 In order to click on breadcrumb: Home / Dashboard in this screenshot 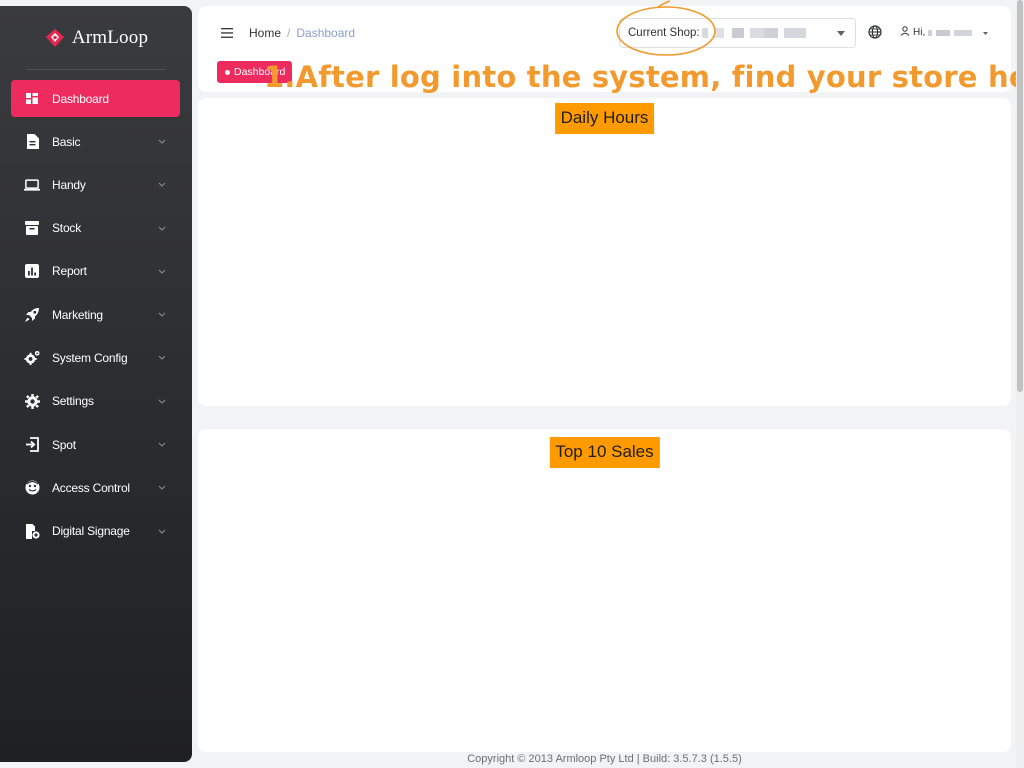, I will do `click(302, 33)`.